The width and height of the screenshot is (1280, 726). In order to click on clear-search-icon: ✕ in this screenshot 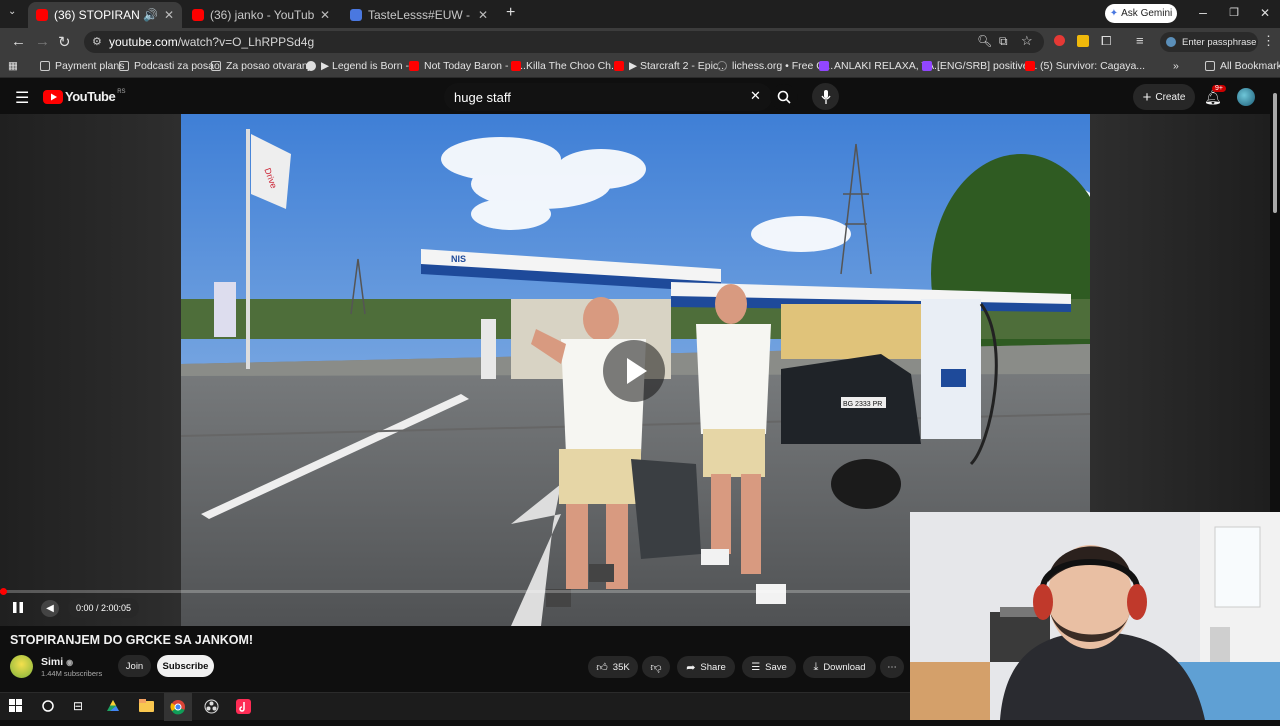, I will do `click(755, 96)`.